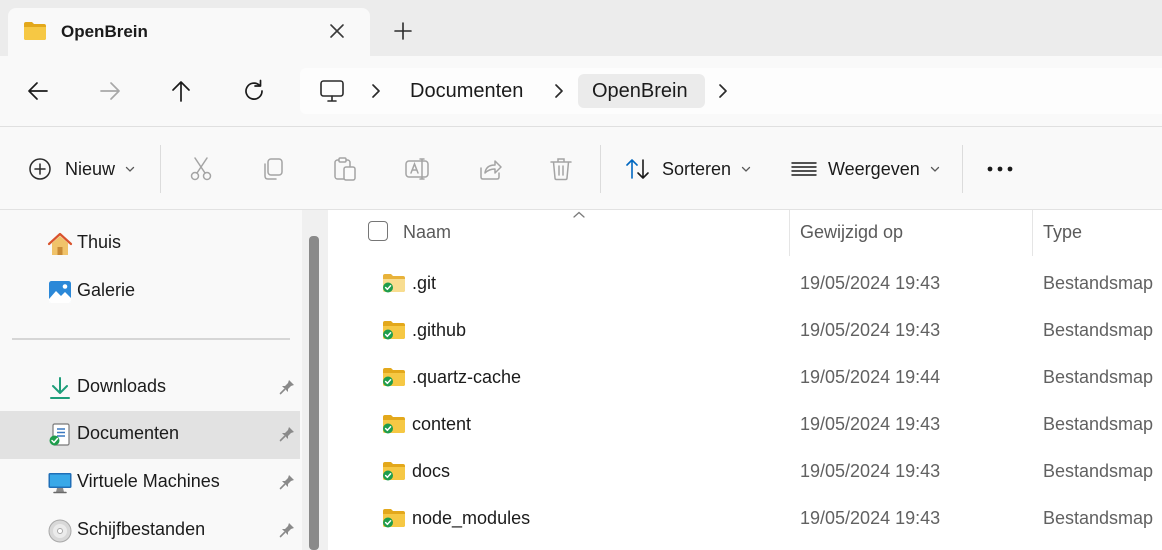 Image resolution: width=1162 pixels, height=550 pixels. I want to click on row-name: node_modules, so click(471, 518).